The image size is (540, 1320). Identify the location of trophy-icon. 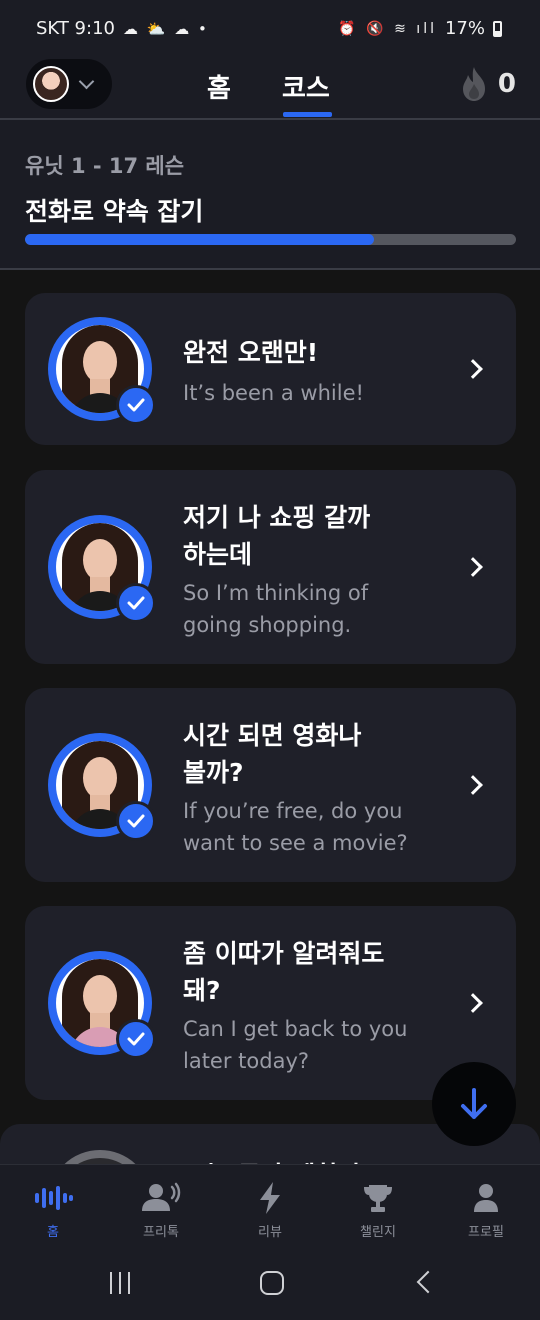
(378, 1198).